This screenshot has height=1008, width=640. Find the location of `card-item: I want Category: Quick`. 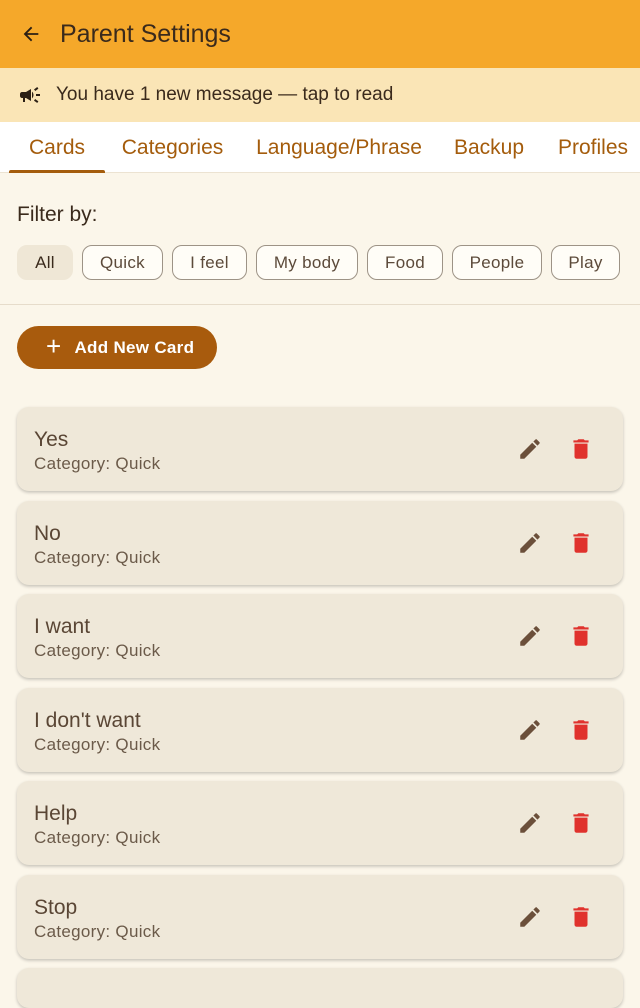

card-item: I want Category: Quick is located at coordinates (320, 636).